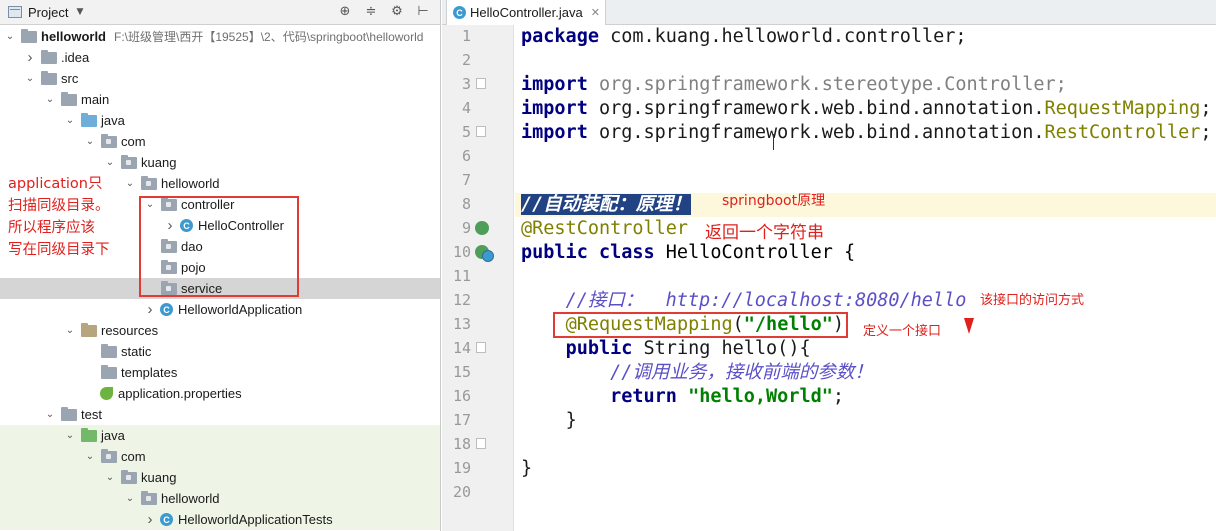 This screenshot has width=1216, height=531. Describe the element at coordinates (865, 469) in the screenshot. I see `code-line-19: }` at that location.